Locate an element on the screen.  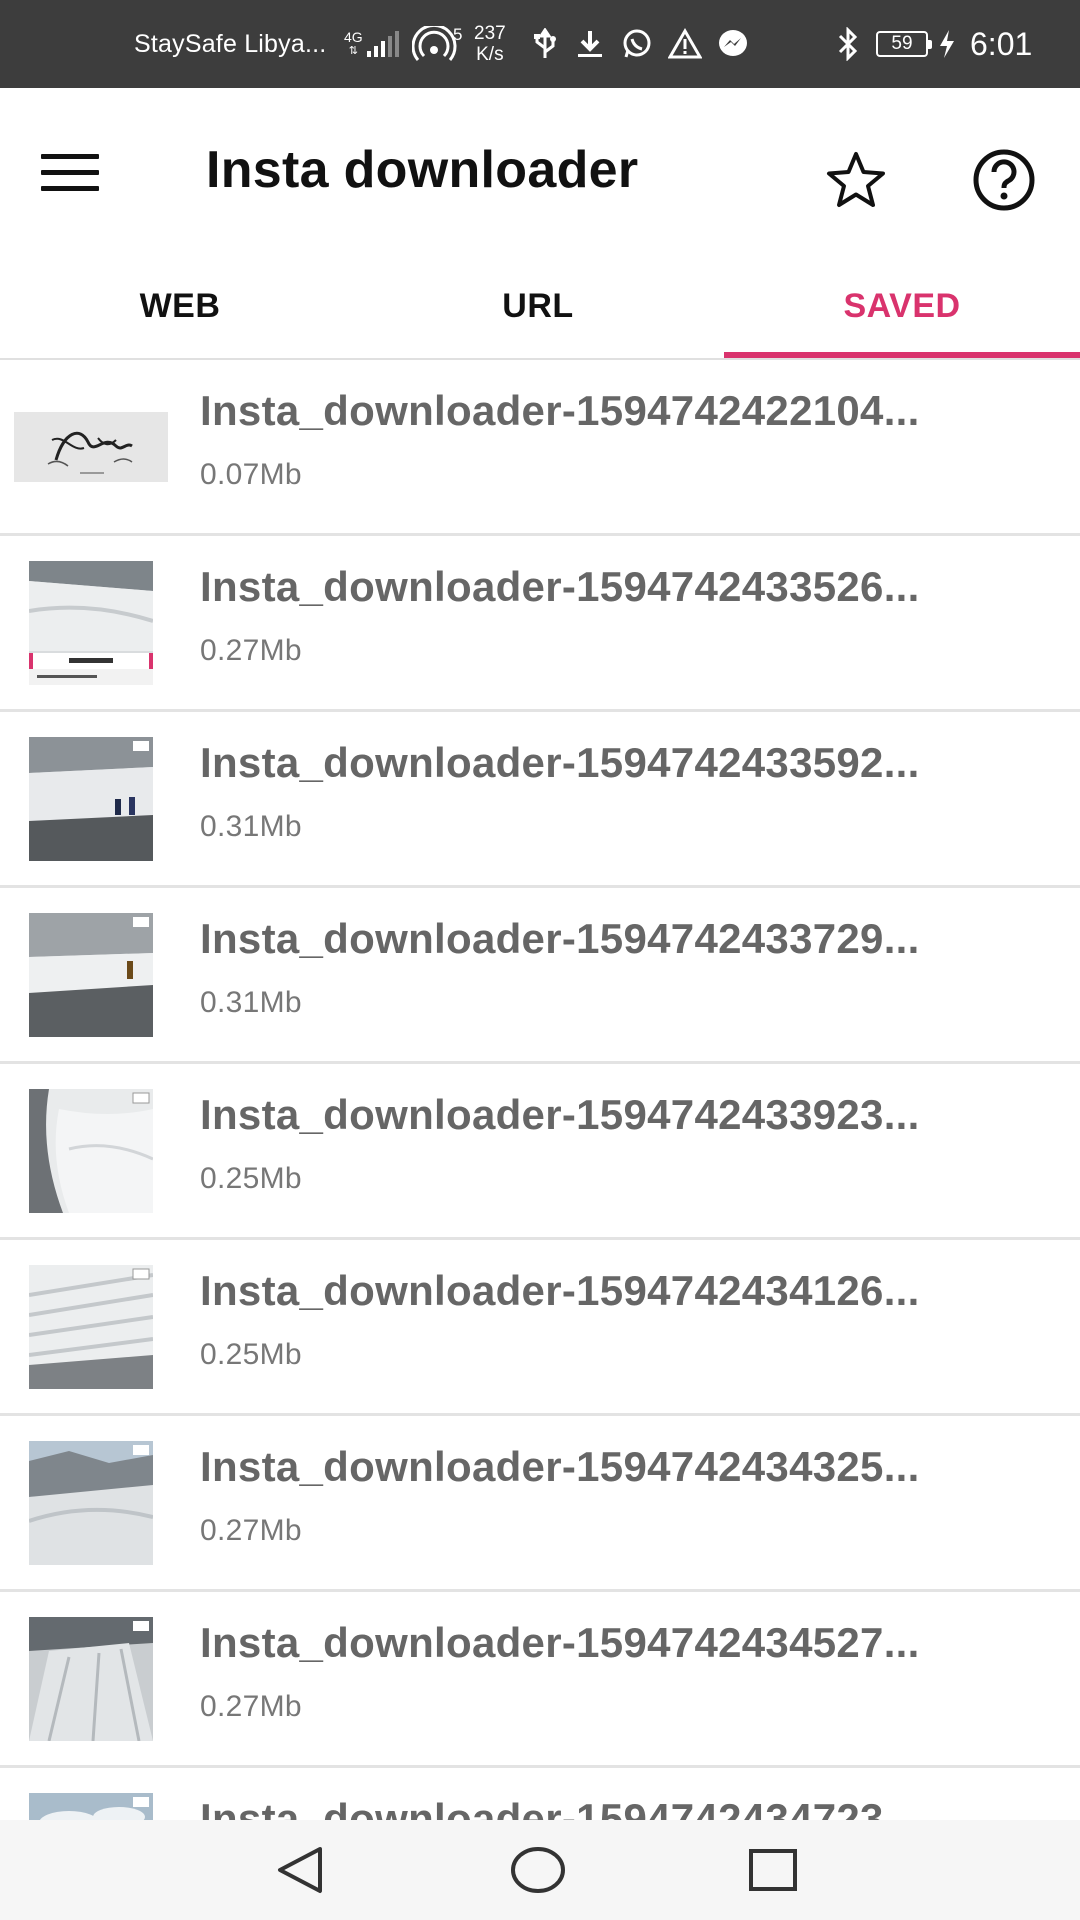
tab-bar: WEB URL SAVED is located at coordinates (540, 307).